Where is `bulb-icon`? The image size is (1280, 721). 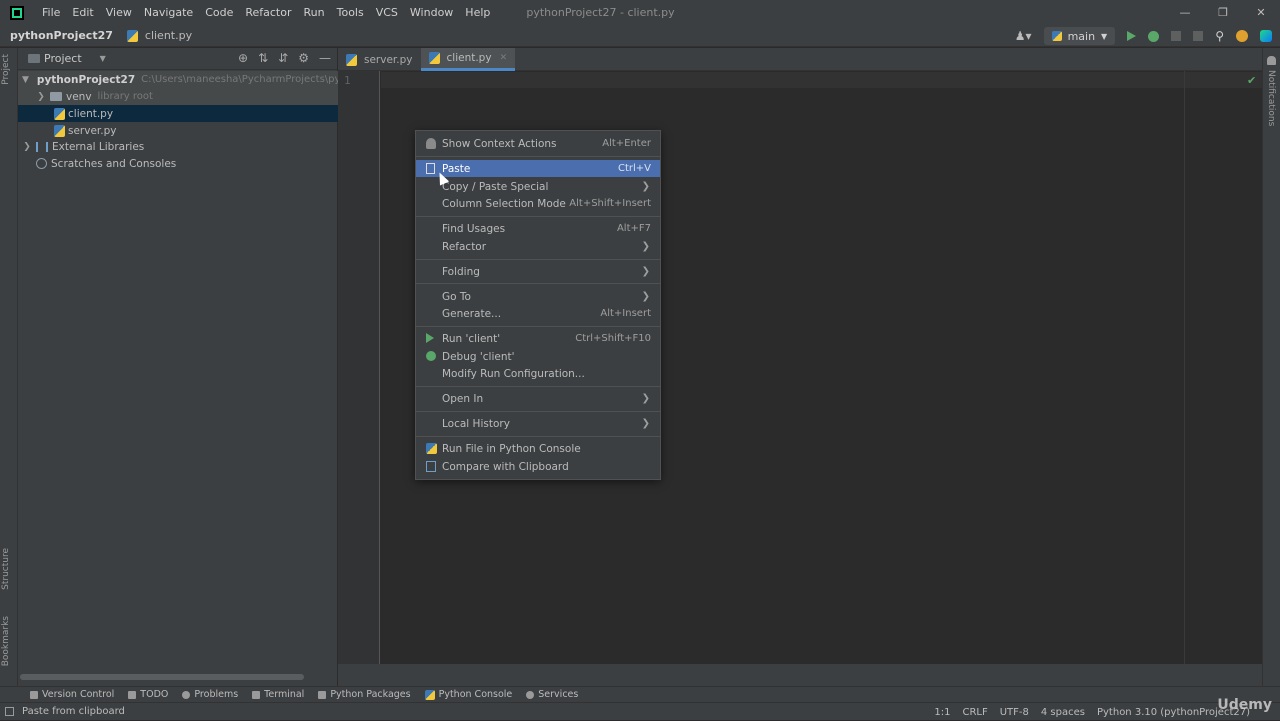
bulb-icon is located at coordinates (431, 145).